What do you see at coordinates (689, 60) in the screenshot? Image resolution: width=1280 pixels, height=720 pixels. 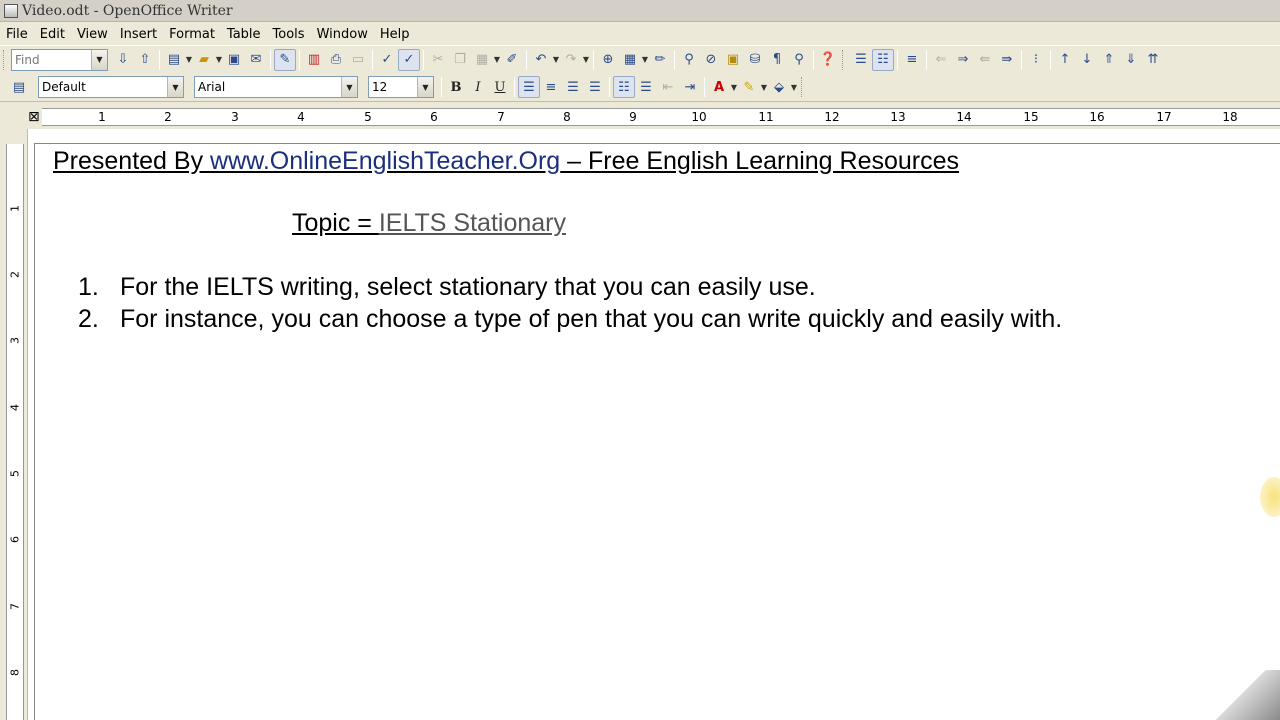 I see `find-replace-icon: ⚲` at bounding box center [689, 60].